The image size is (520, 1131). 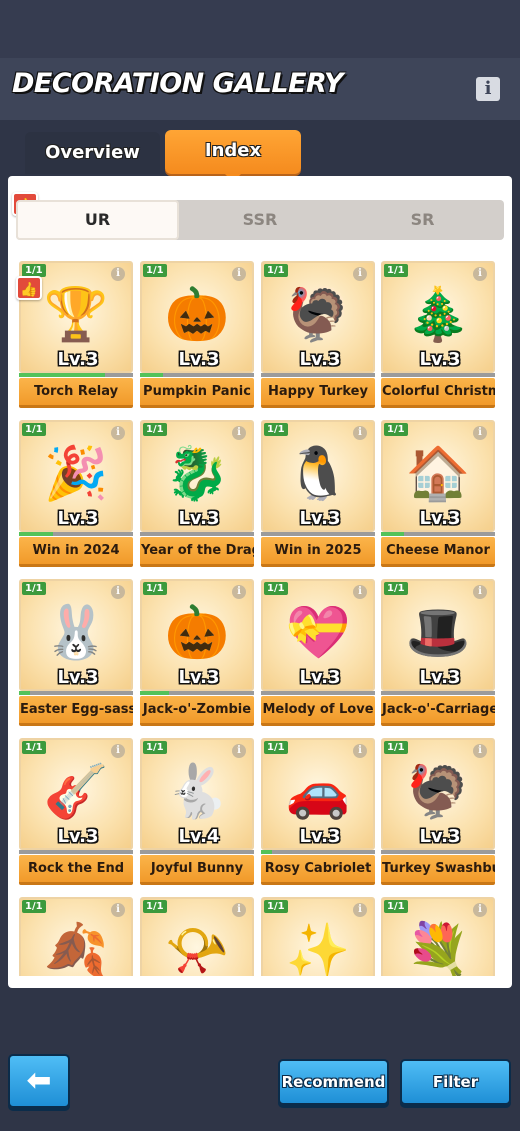 What do you see at coordinates (438, 813) in the screenshot?
I see `decoration-card: 🦃 1/1 i Lv.3 Turkey Swashbuckler` at bounding box center [438, 813].